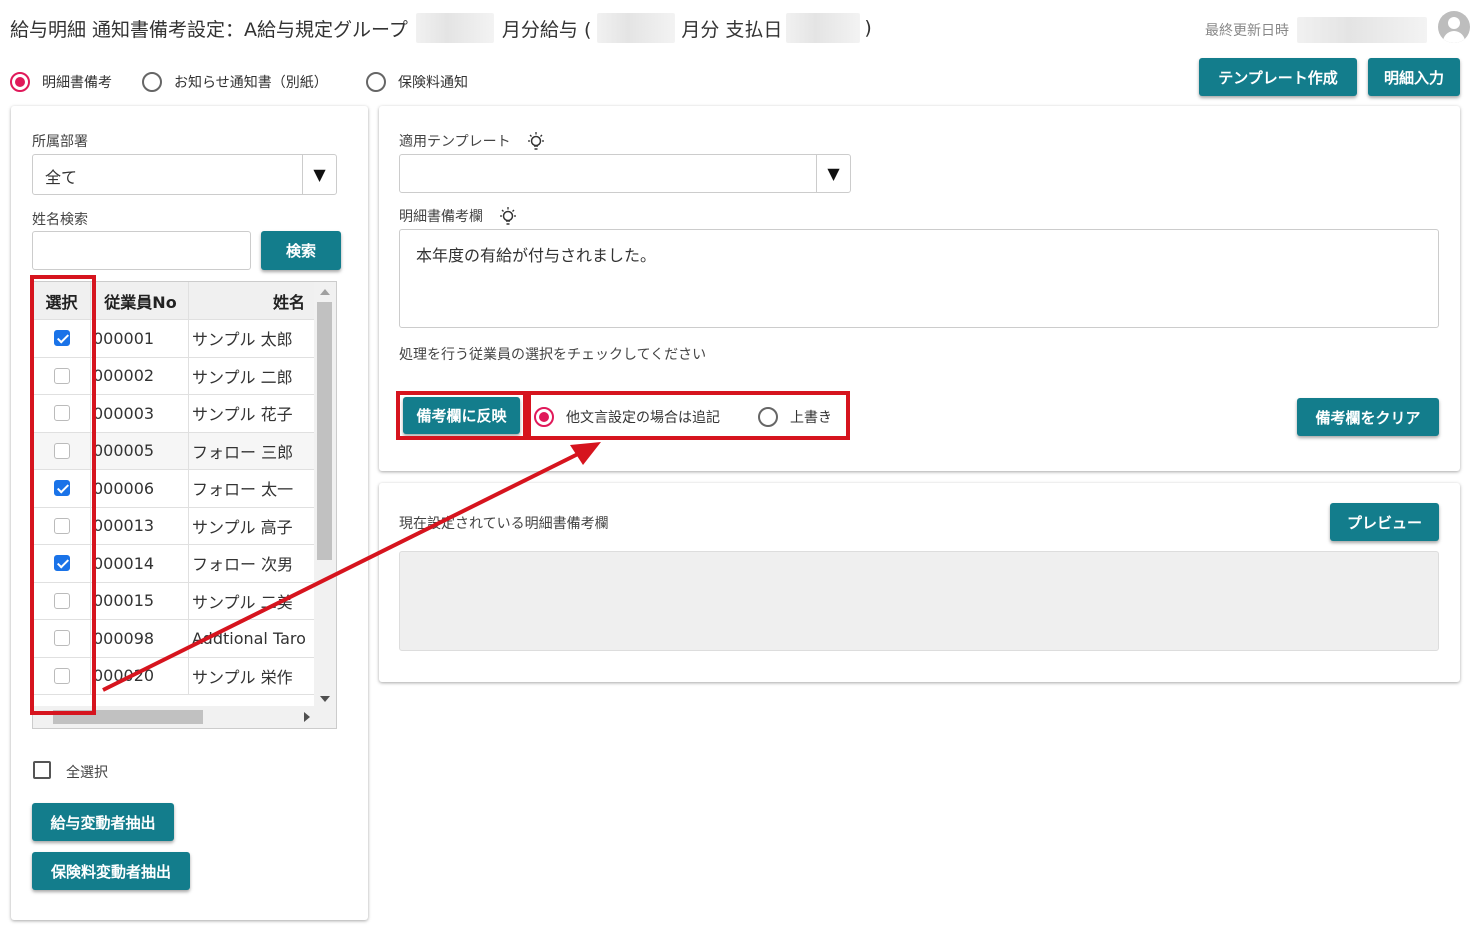 This screenshot has width=1476, height=926. I want to click on annotation-arrow, so click(351, 567).